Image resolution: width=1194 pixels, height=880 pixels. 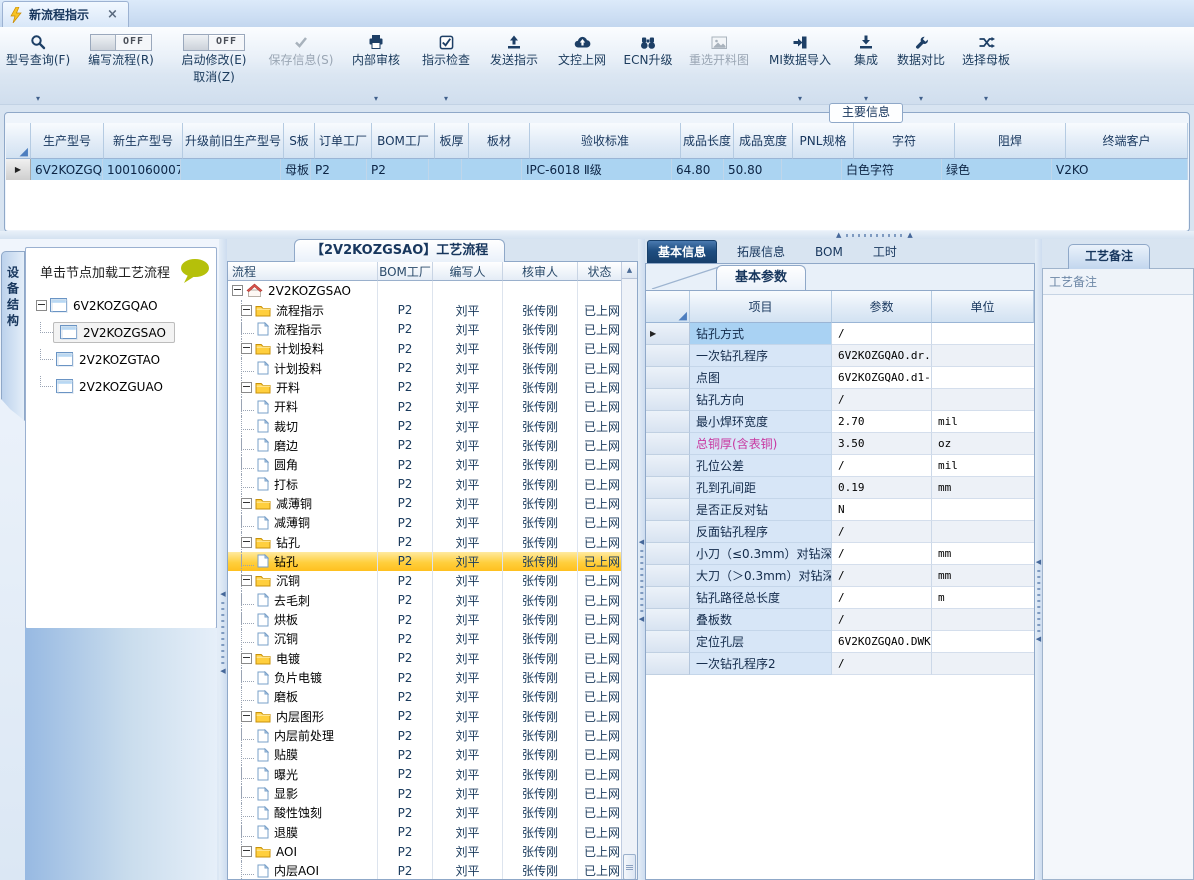 I want to click on parameter-row: 孔到孔间距 0.19 mm, so click(x=840, y=488).